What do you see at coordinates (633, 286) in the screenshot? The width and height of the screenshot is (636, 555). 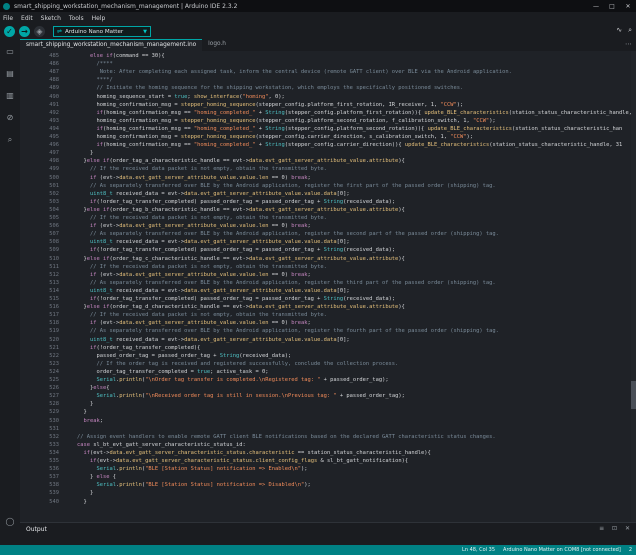 I see `vertical-scrollbar` at bounding box center [633, 286].